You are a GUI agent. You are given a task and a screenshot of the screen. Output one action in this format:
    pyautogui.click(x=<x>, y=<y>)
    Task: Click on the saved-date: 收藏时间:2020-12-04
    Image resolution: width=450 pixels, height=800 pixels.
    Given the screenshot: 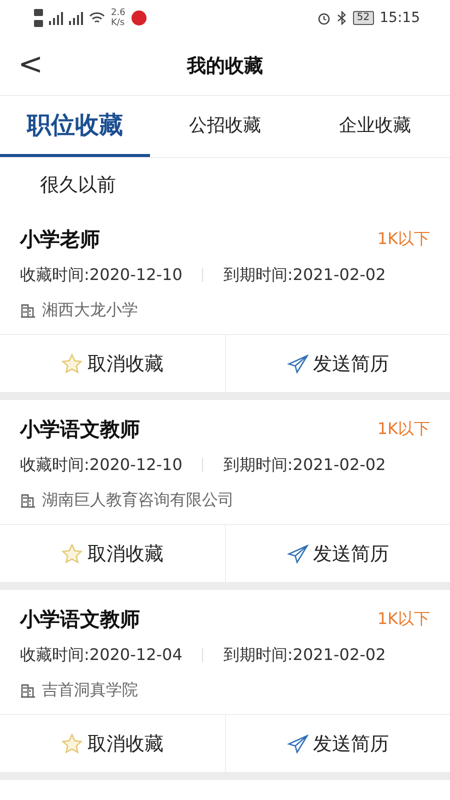 What is the action you would take?
    pyautogui.click(x=101, y=655)
    